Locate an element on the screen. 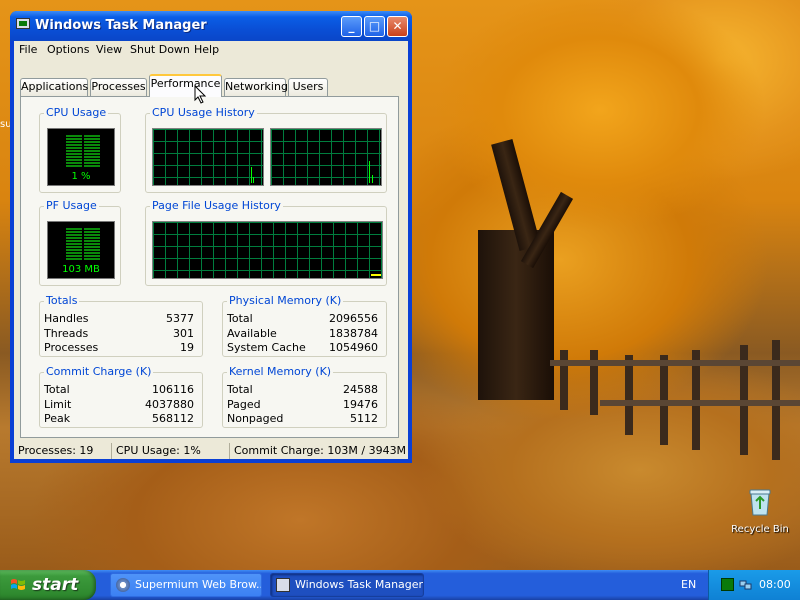 The height and width of the screenshot is (600, 800). stat-value: 568112 is located at coordinates (173, 418).